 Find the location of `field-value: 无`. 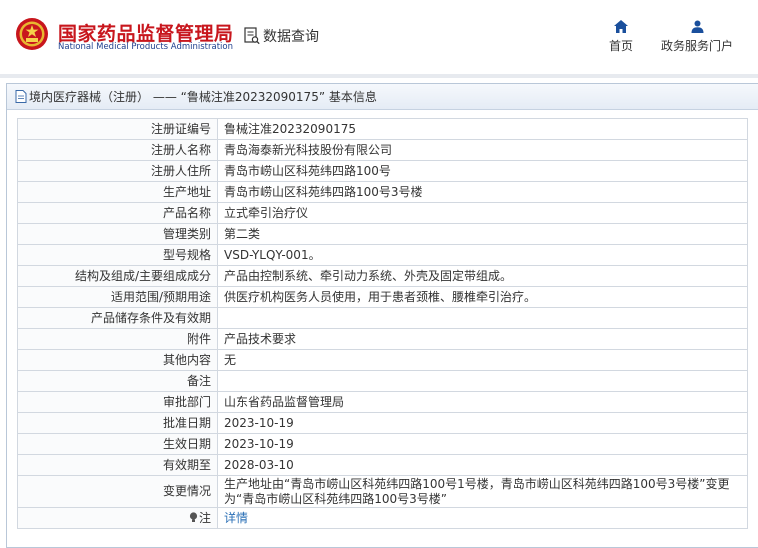

field-value: 无 is located at coordinates (482, 360).